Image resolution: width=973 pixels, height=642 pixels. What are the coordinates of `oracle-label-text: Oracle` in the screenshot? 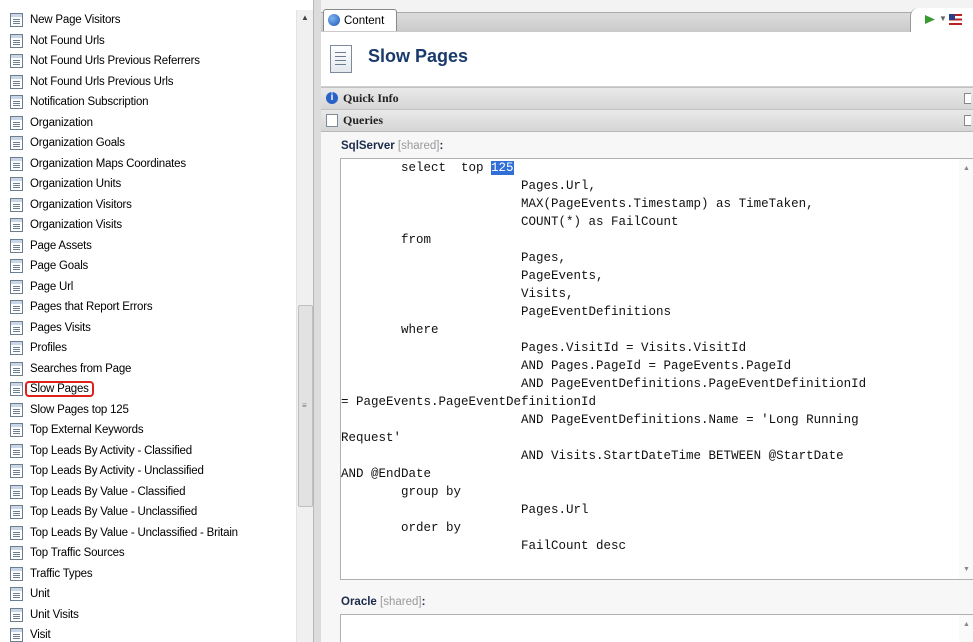 It's located at (359, 602).